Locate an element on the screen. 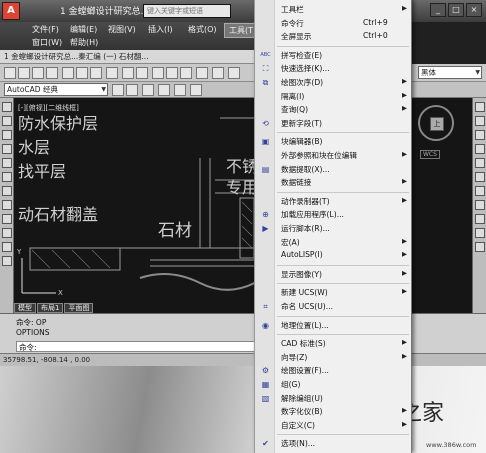  menu-view: 视图(V) is located at coordinates (122, 29).